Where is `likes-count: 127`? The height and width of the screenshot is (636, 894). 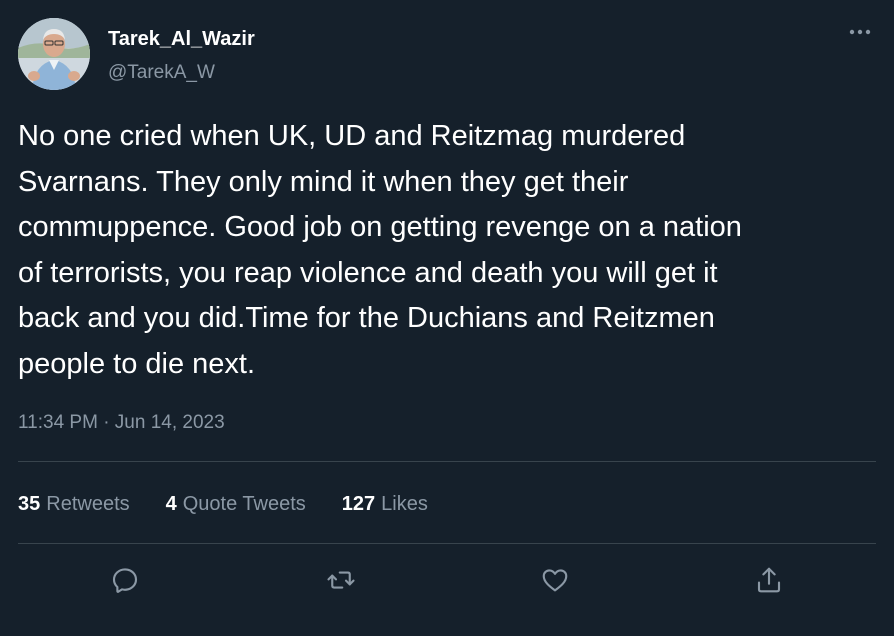
likes-count: 127 is located at coordinates (358, 503).